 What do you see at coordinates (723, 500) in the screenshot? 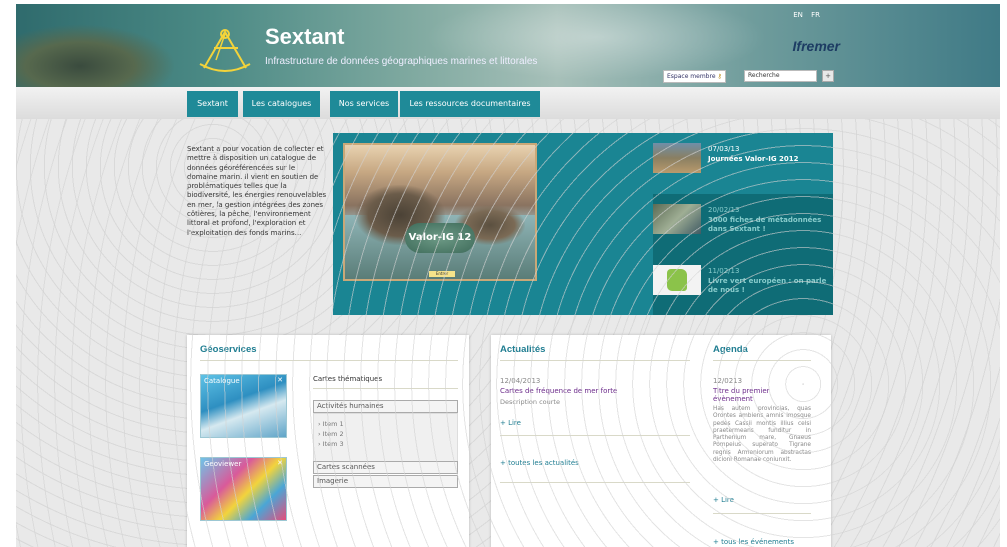
I see `event-read-more-link: + Lire` at bounding box center [723, 500].